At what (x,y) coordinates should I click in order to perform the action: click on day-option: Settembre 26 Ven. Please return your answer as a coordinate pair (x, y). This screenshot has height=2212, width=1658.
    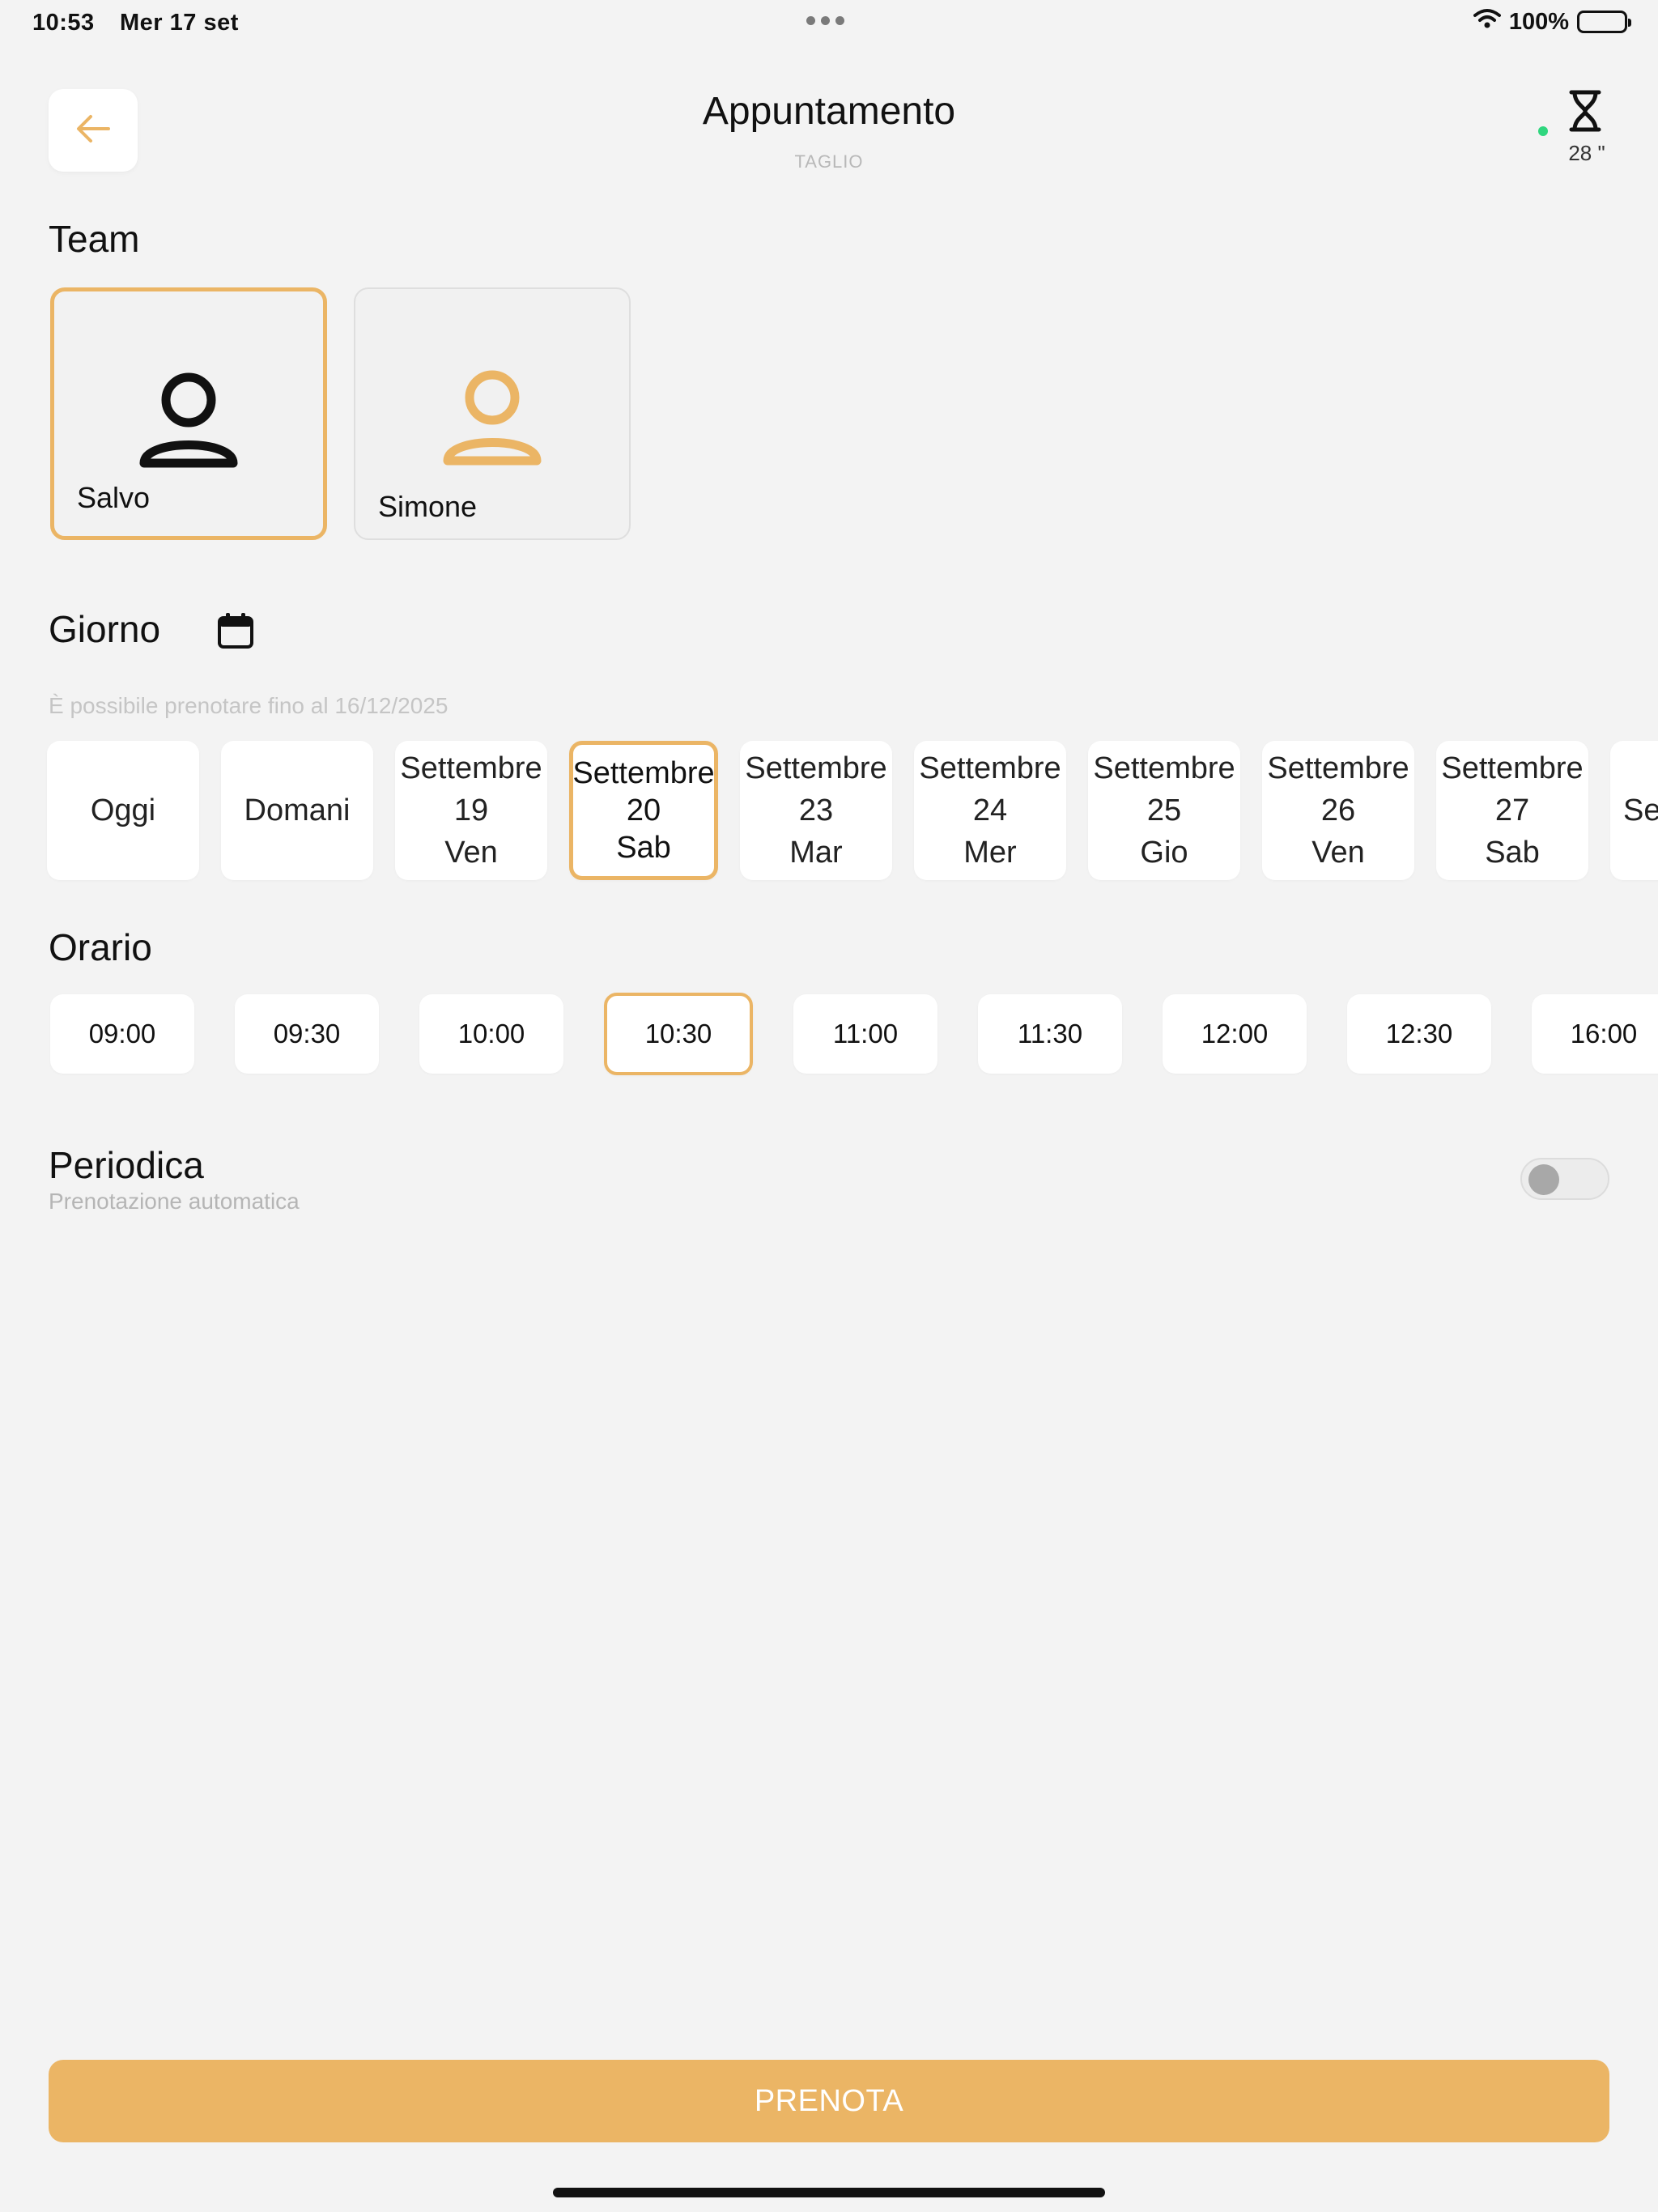
    Looking at the image, I should click on (1338, 811).